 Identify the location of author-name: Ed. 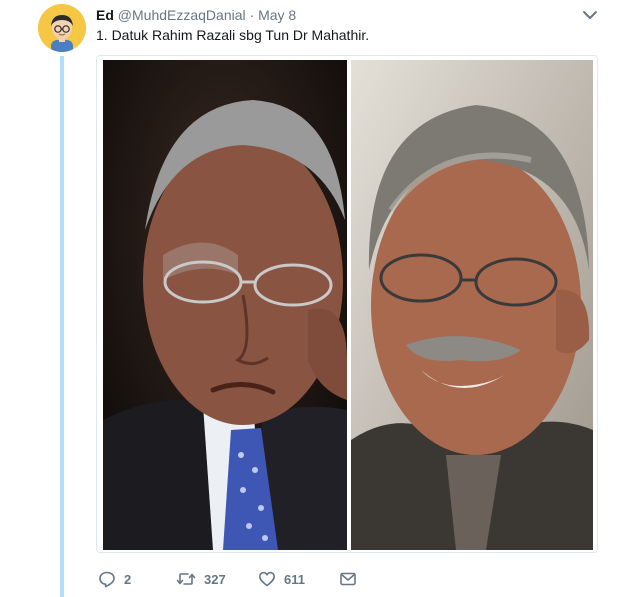
(105, 15).